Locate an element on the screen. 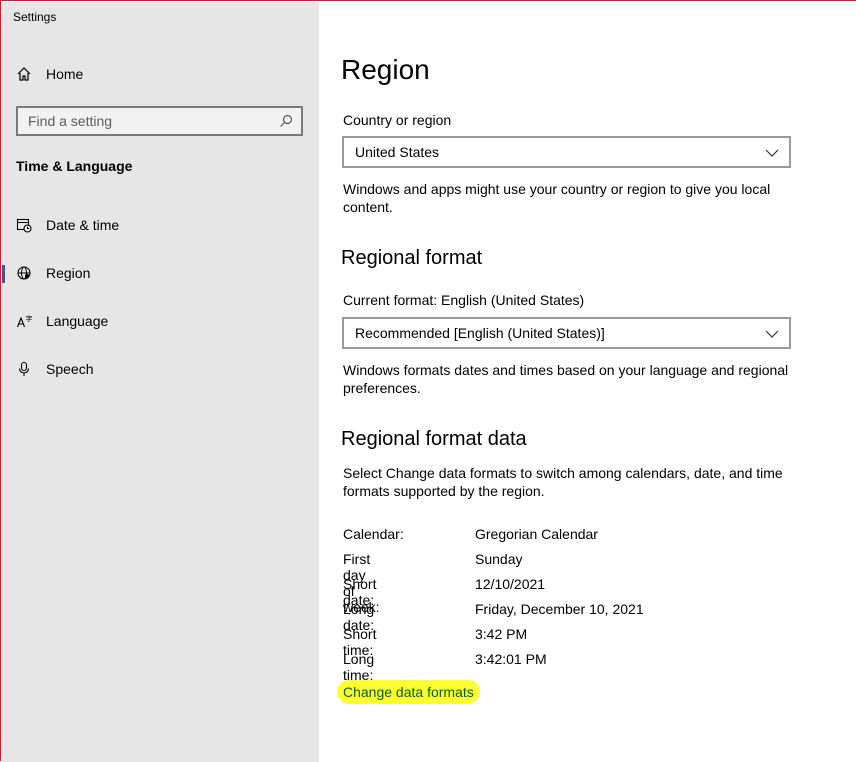  section-title: Time & Language is located at coordinates (74, 166).